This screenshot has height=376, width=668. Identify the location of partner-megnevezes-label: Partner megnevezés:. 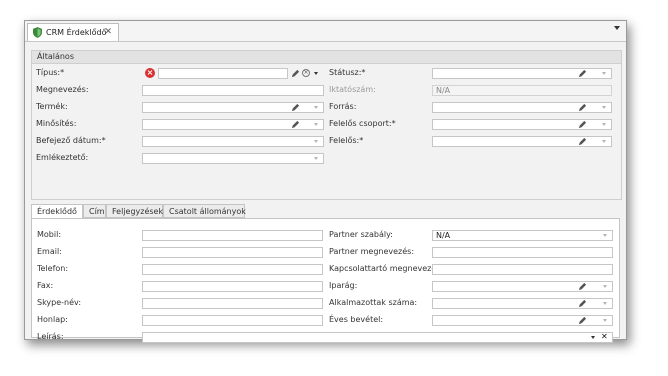
(372, 251).